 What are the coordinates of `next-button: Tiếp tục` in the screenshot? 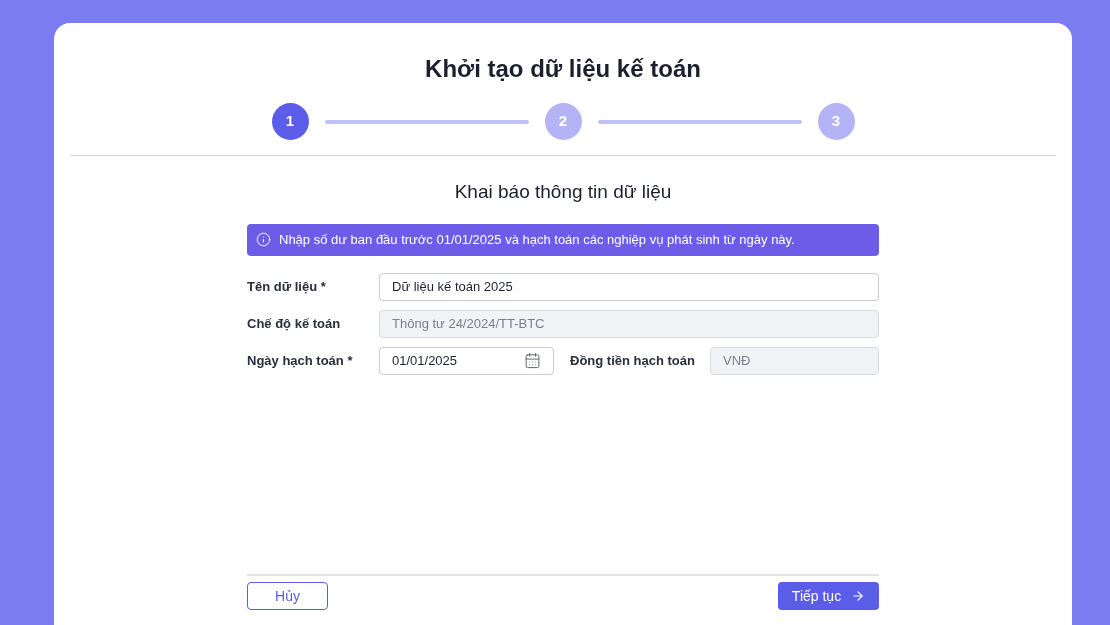 It's located at (828, 596).